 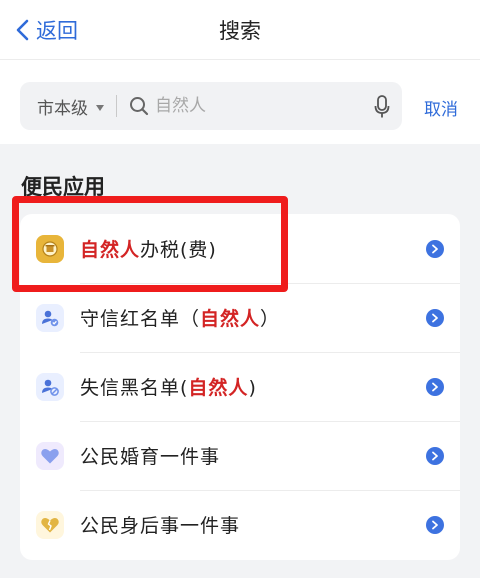 I want to click on app-item-funeral: 公民身后事一件事, so click(x=240, y=524).